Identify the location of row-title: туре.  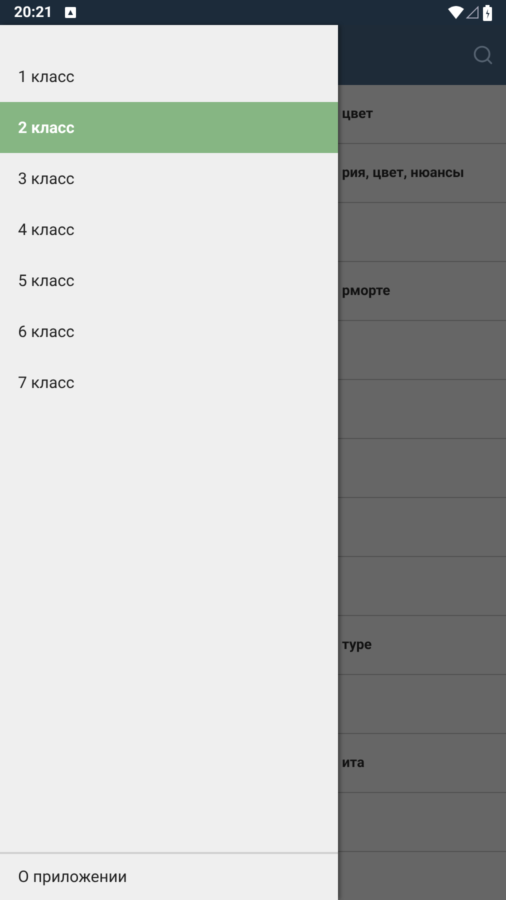
(357, 645).